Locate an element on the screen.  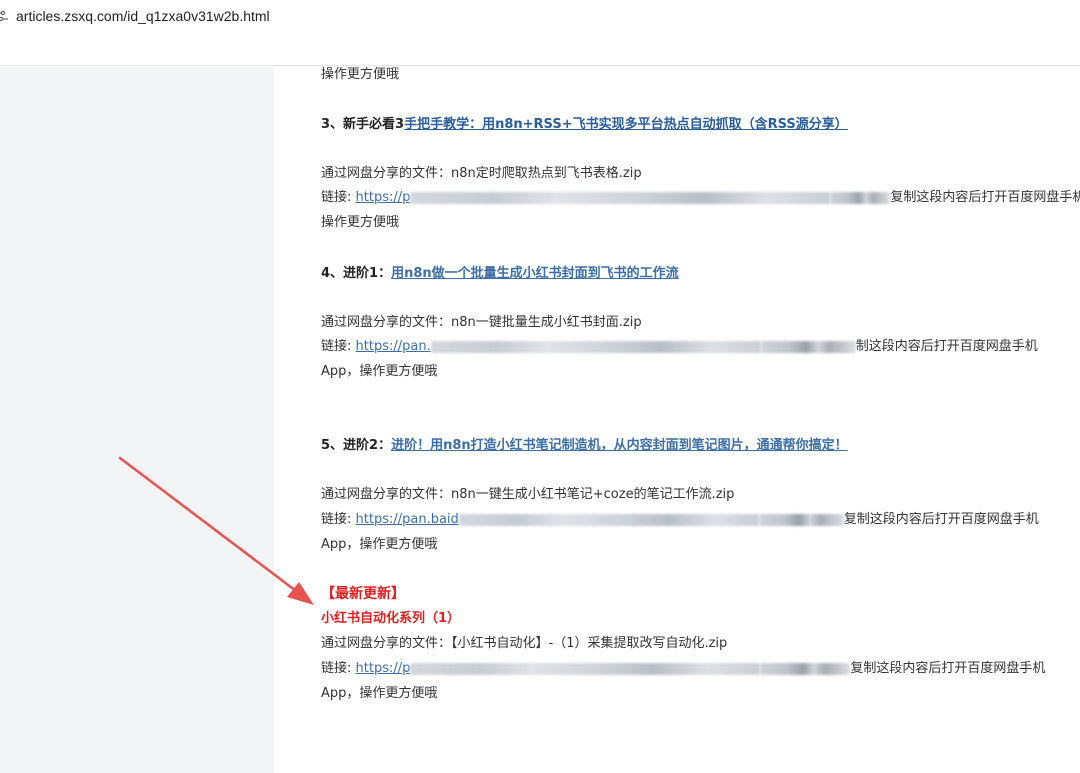
item5-prefix: 5、进阶2： is located at coordinates (356, 445).